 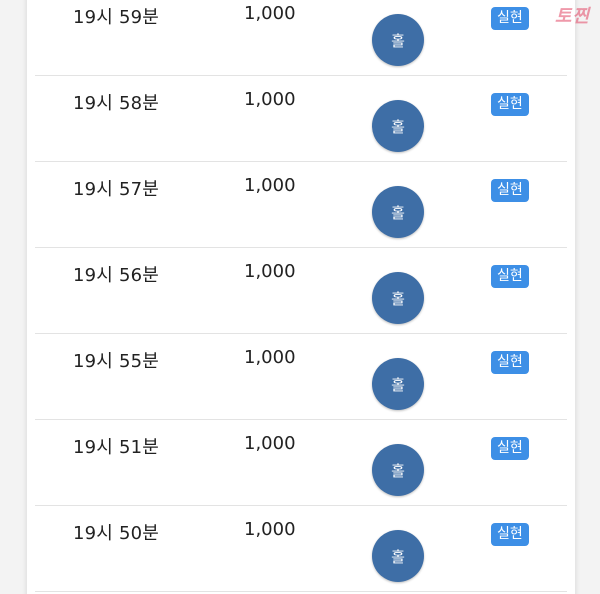 I want to click on row-time: 19시 56분, so click(x=116, y=275).